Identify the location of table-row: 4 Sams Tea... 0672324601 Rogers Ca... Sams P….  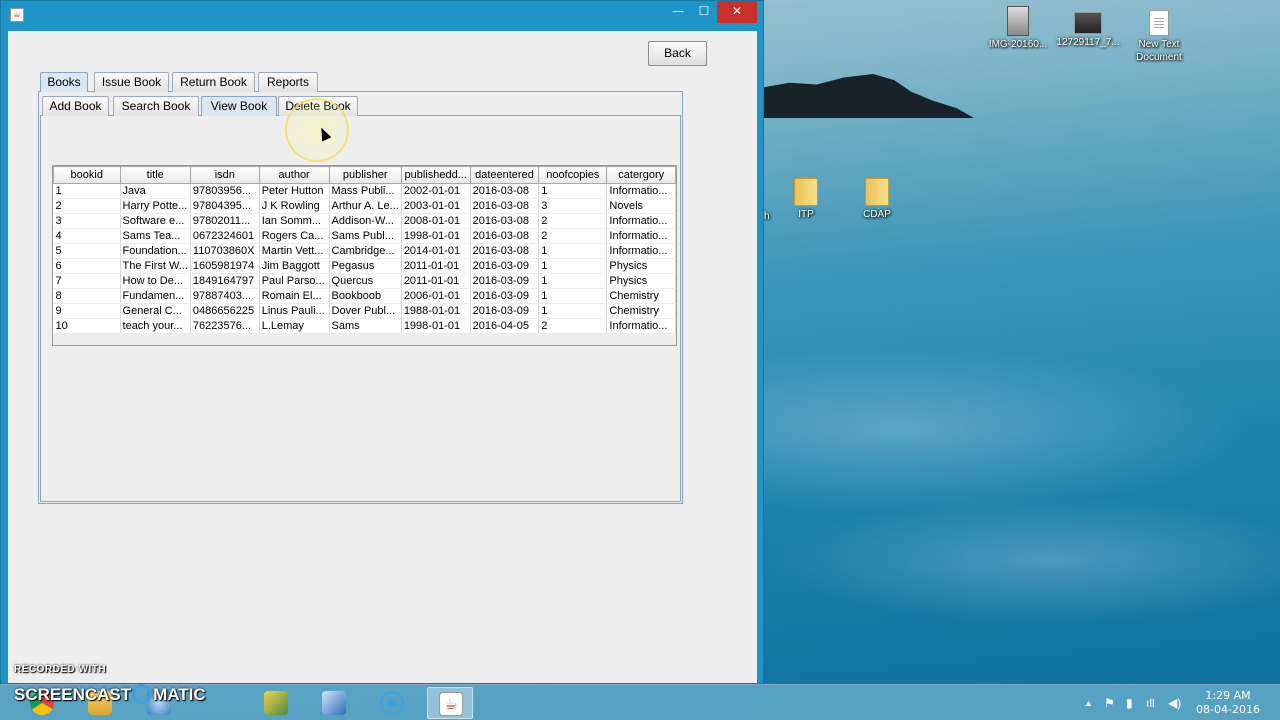
(364, 236).